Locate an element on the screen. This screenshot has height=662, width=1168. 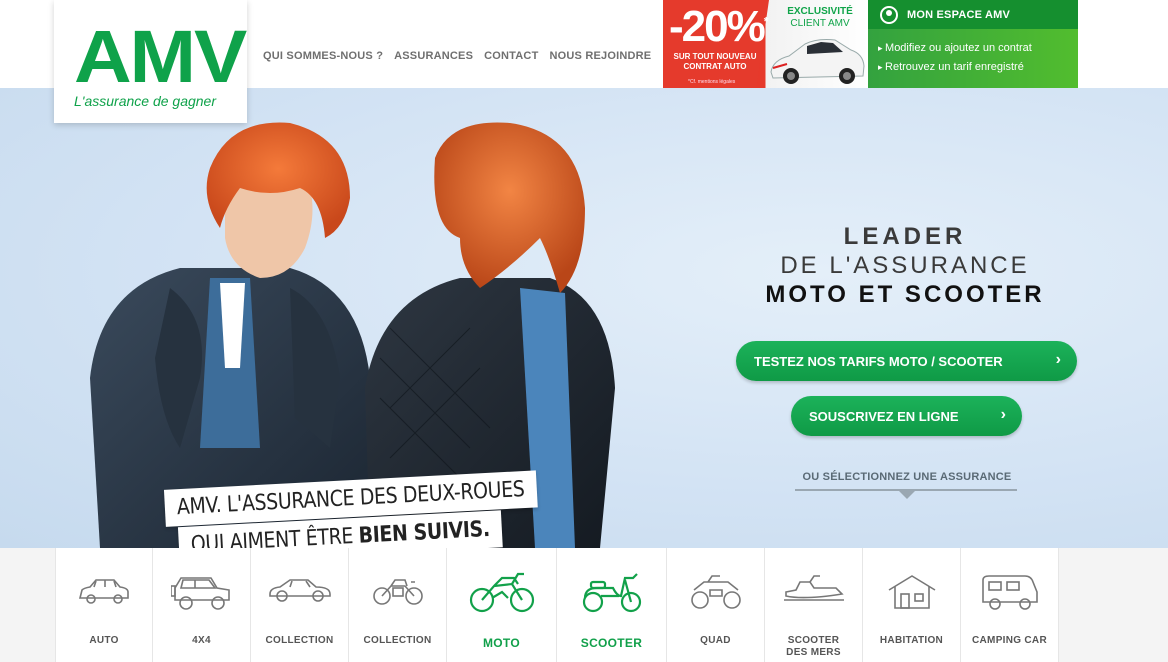
jetski-icon is located at coordinates (813, 594).